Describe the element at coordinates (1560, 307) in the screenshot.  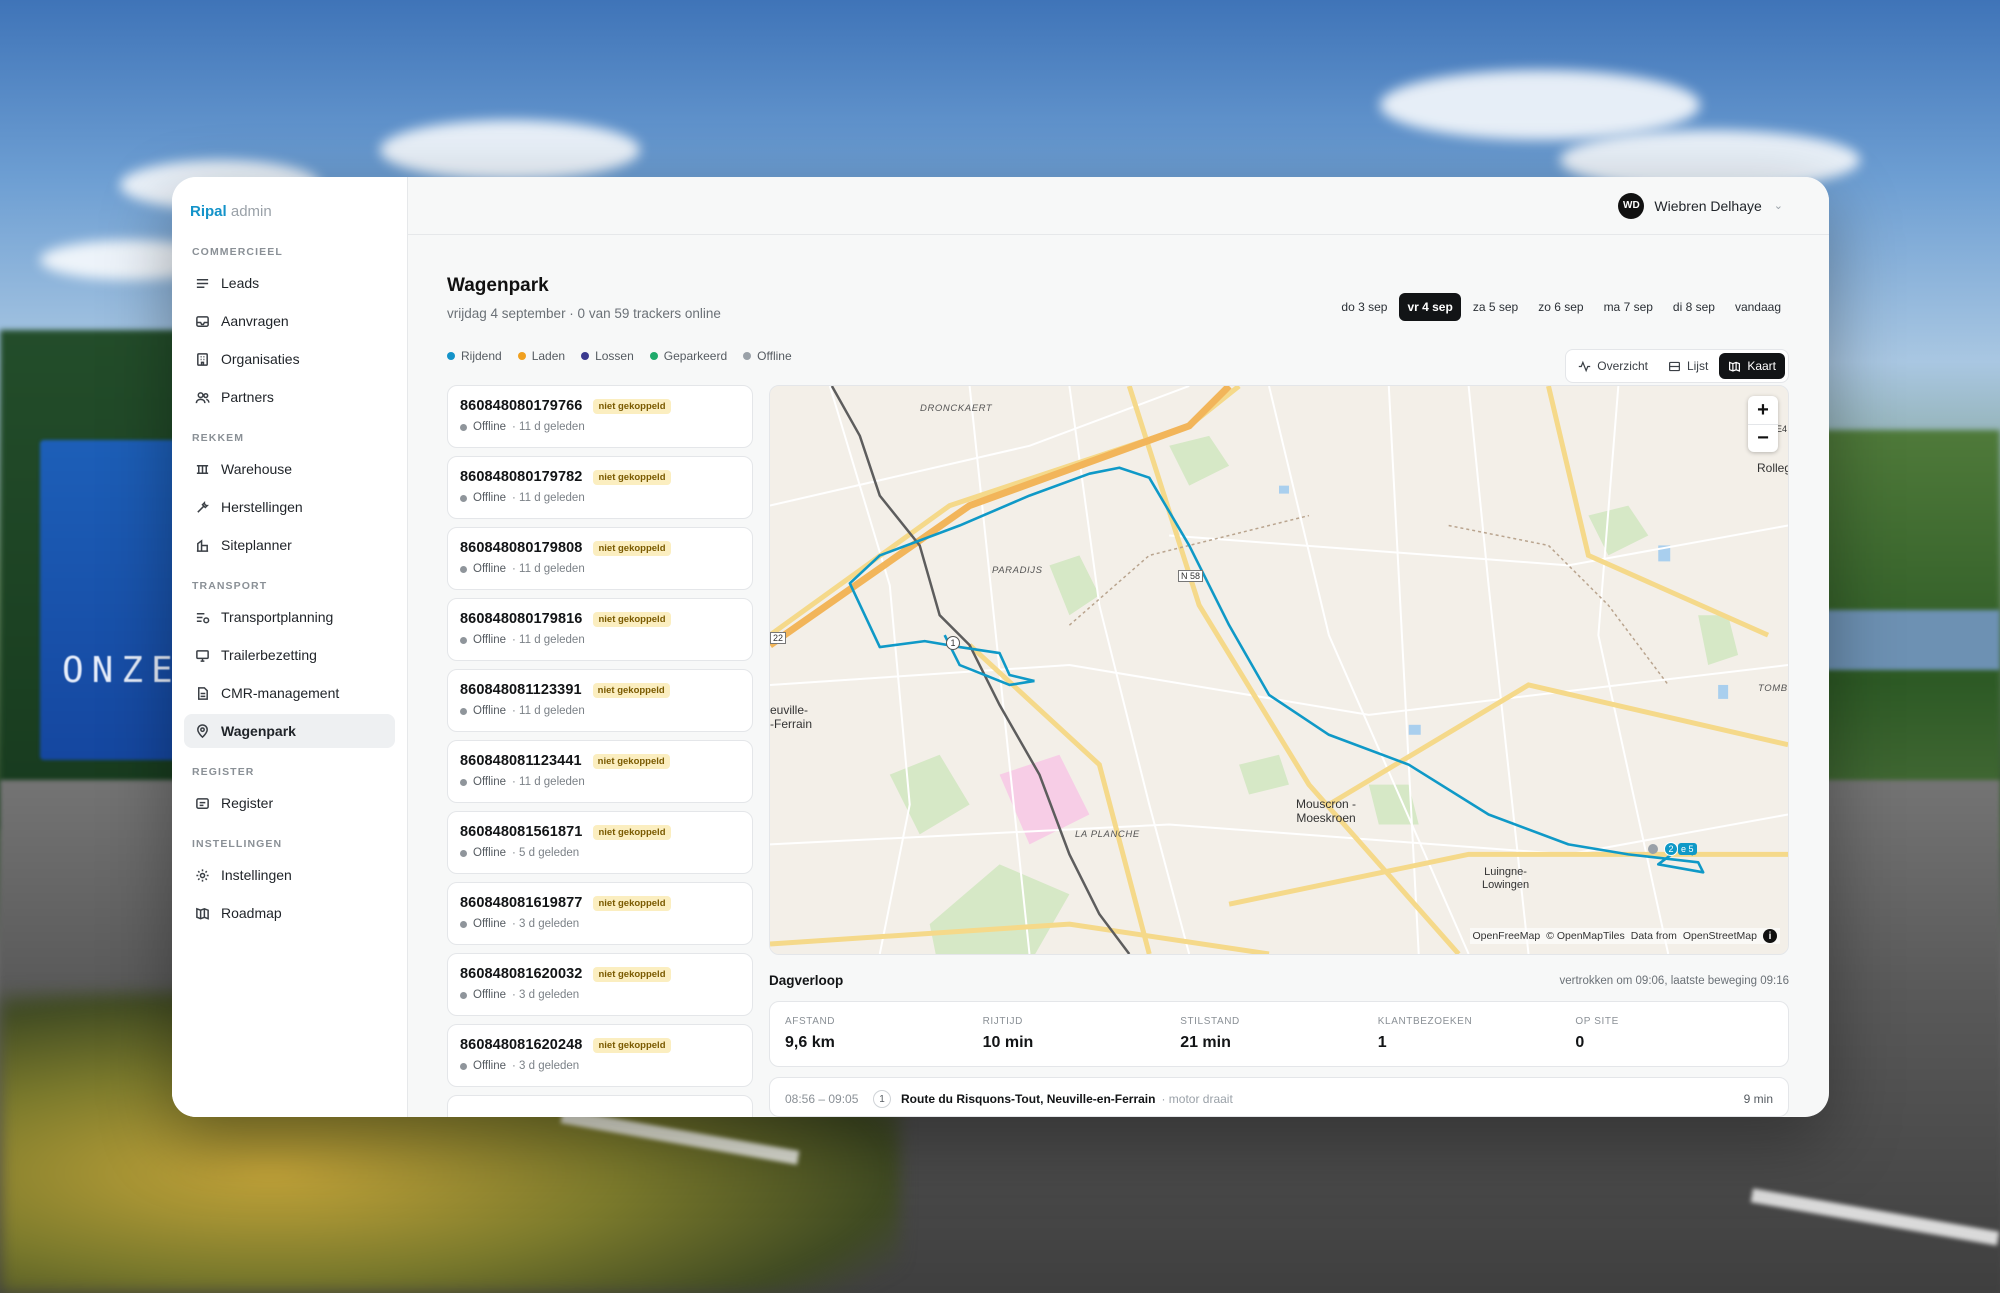
I see `day-tab: zo 6 sep` at that location.